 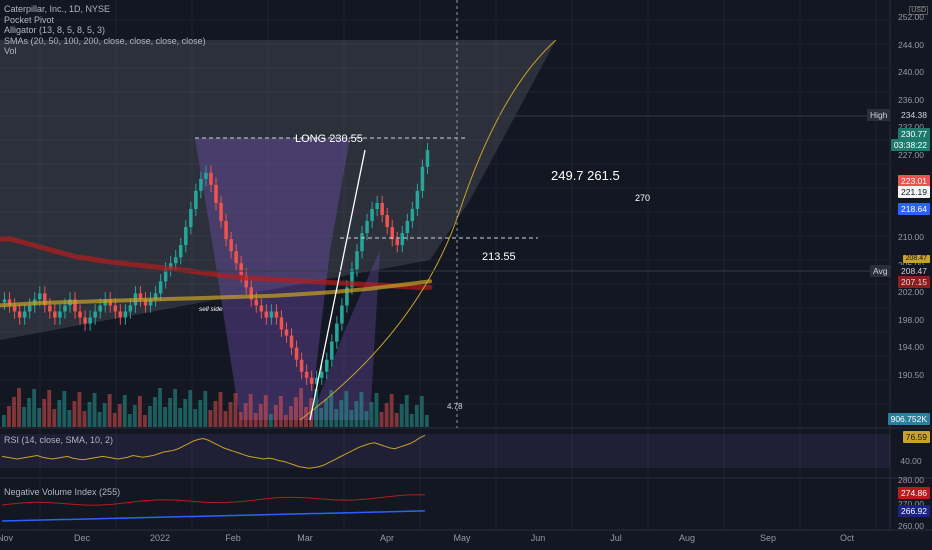 I want to click on indicator-vol: Vol, so click(x=105, y=51).